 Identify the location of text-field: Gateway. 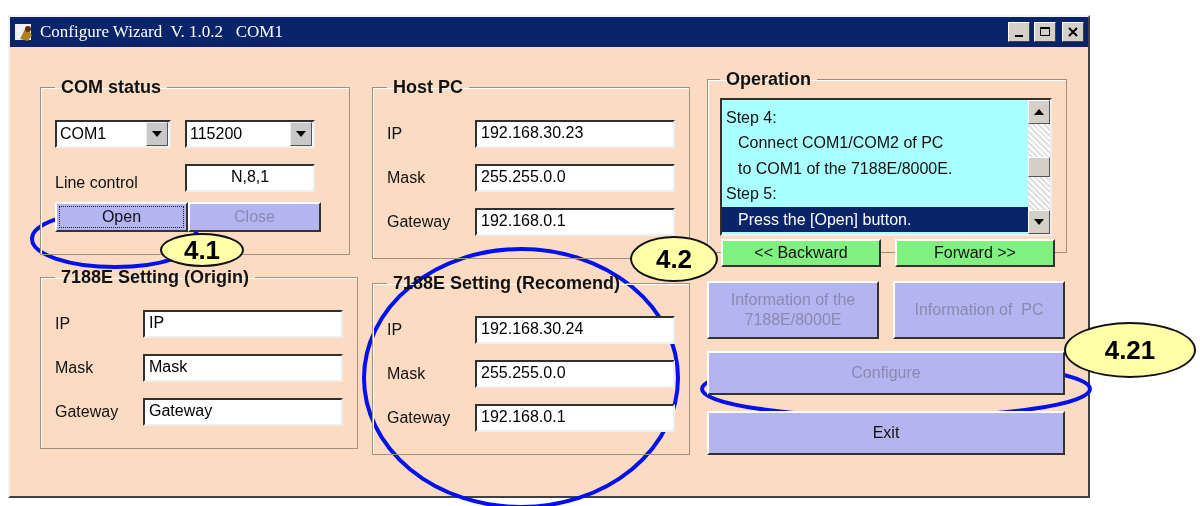
(243, 412).